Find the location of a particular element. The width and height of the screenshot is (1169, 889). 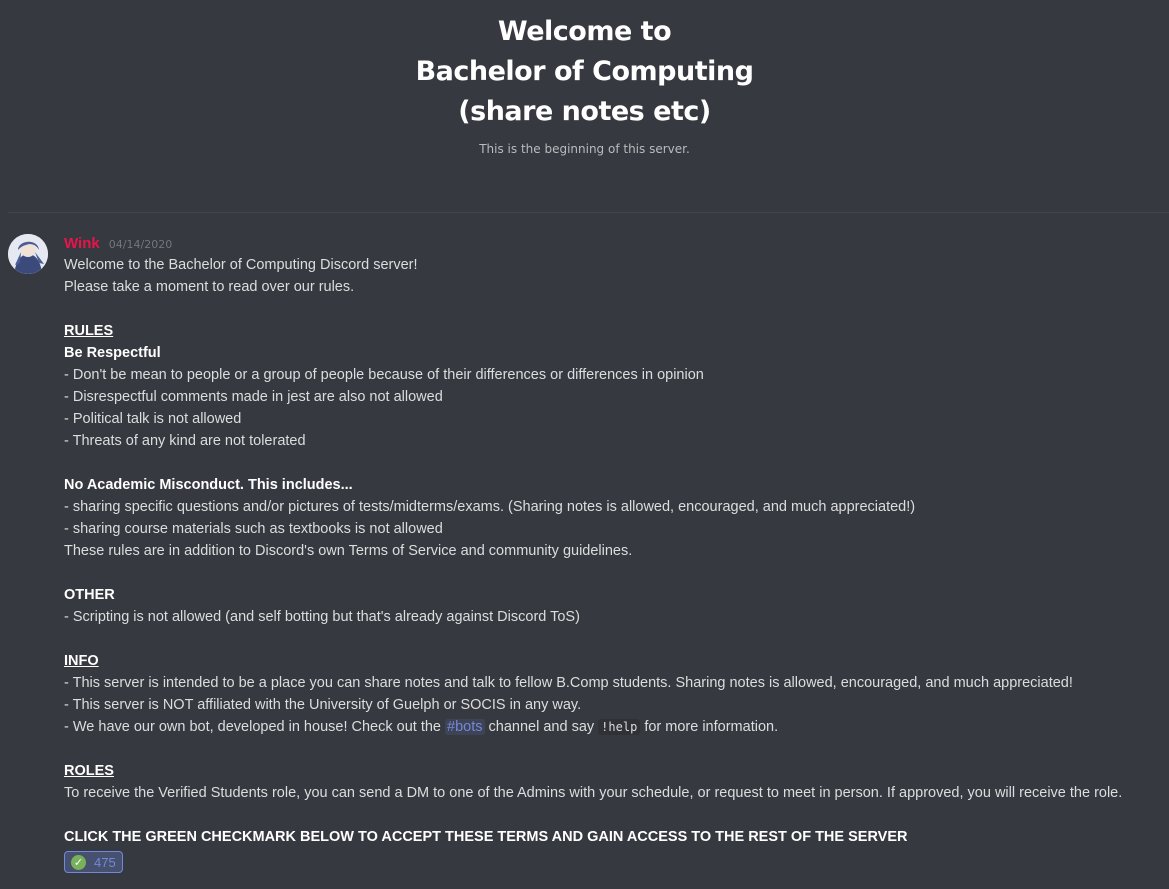

rules-heading: RULES is located at coordinates (614, 331).